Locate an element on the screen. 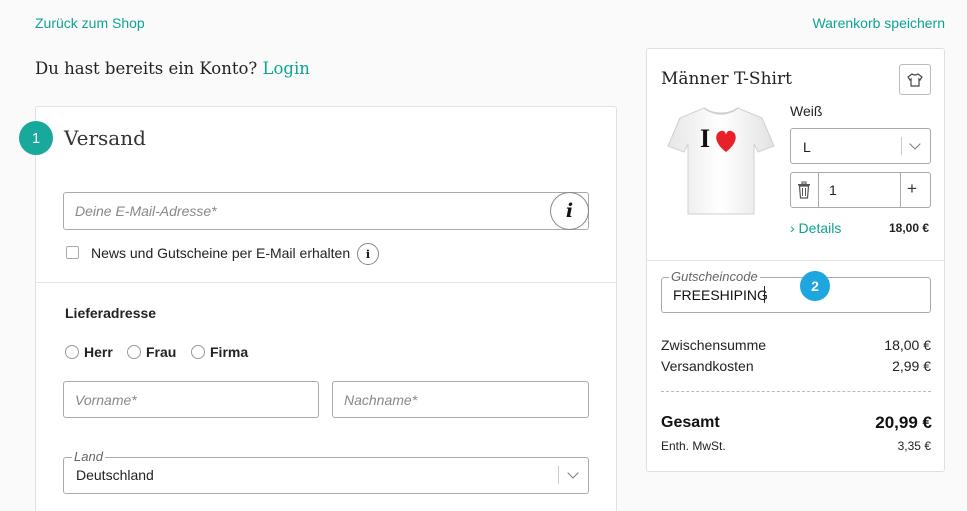 The width and height of the screenshot is (967, 511). email-field is located at coordinates (326, 211).